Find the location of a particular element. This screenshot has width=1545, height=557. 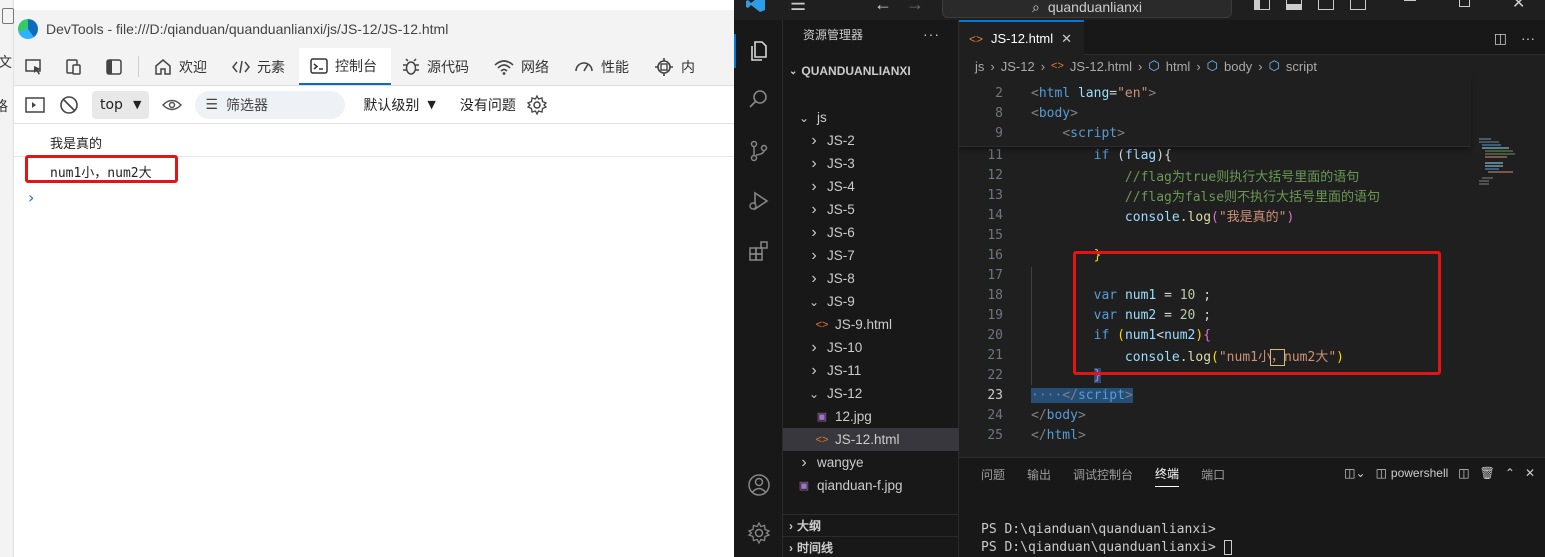

line-number: 13 is located at coordinates (995, 195).